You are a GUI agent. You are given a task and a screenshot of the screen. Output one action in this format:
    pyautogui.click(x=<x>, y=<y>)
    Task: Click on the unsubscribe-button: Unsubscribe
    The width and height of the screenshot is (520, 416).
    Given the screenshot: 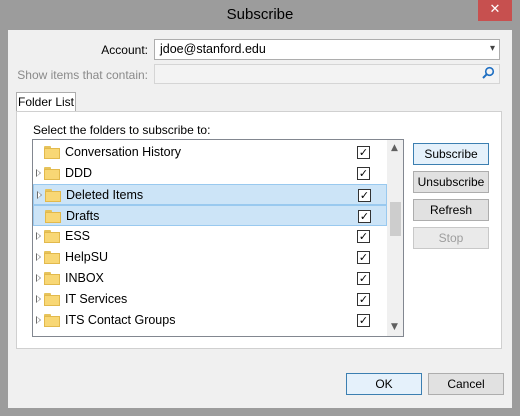 What is the action you would take?
    pyautogui.click(x=451, y=182)
    